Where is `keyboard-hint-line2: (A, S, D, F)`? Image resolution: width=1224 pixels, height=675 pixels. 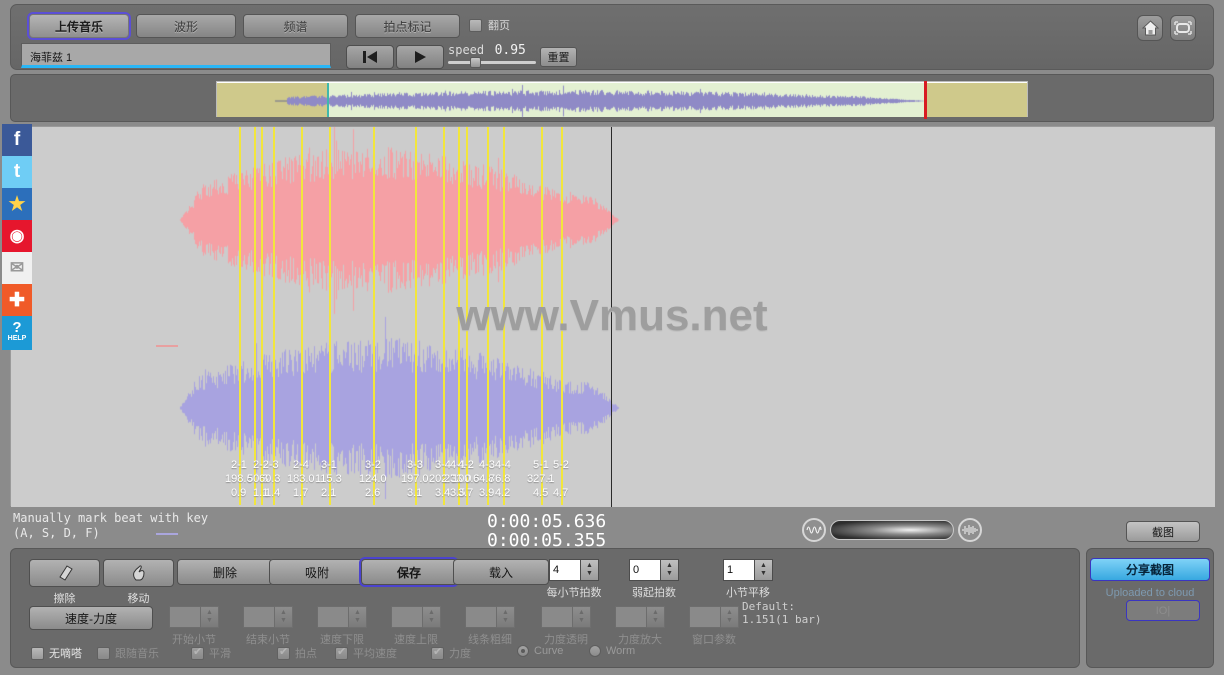 keyboard-hint-line2: (A, S, D, F) is located at coordinates (56, 533).